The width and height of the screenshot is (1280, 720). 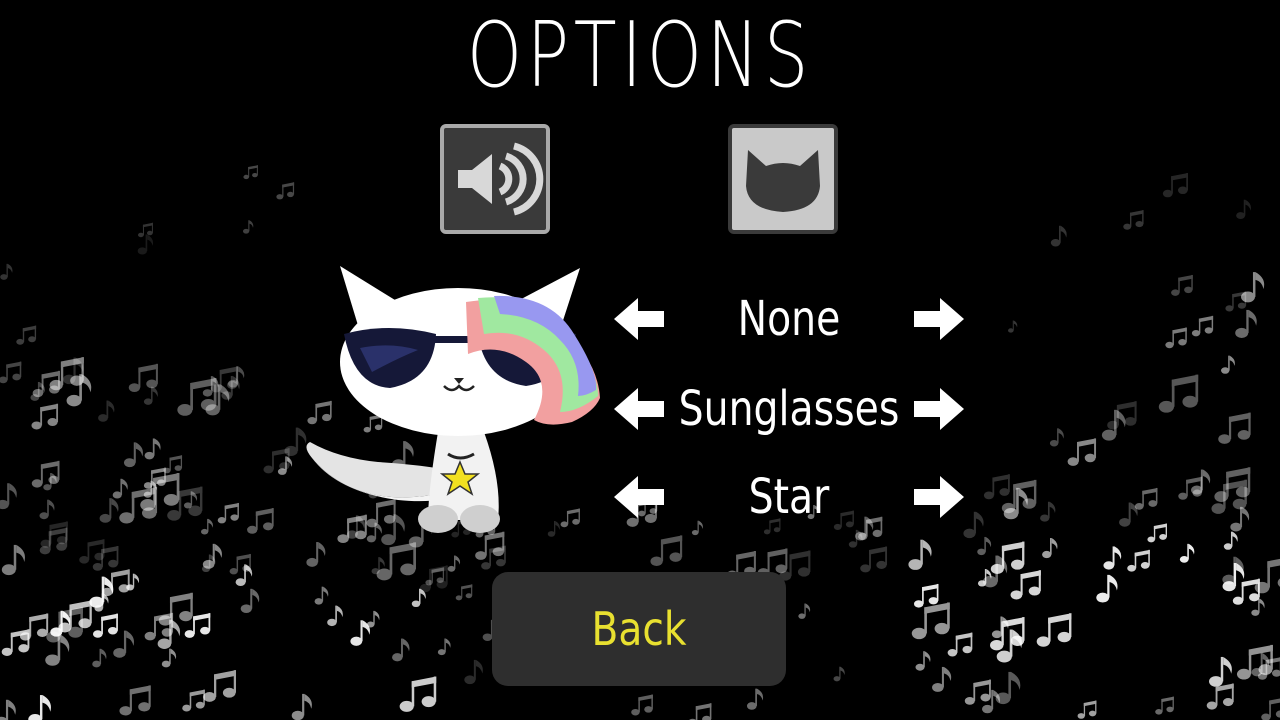 What do you see at coordinates (495, 179) in the screenshot?
I see `sound-tab-button` at bounding box center [495, 179].